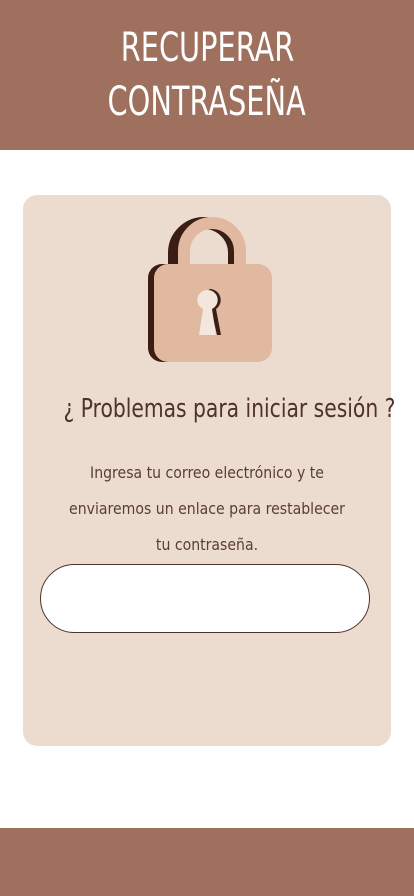  Describe the element at coordinates (210, 289) in the screenshot. I see `lock-icon` at that location.